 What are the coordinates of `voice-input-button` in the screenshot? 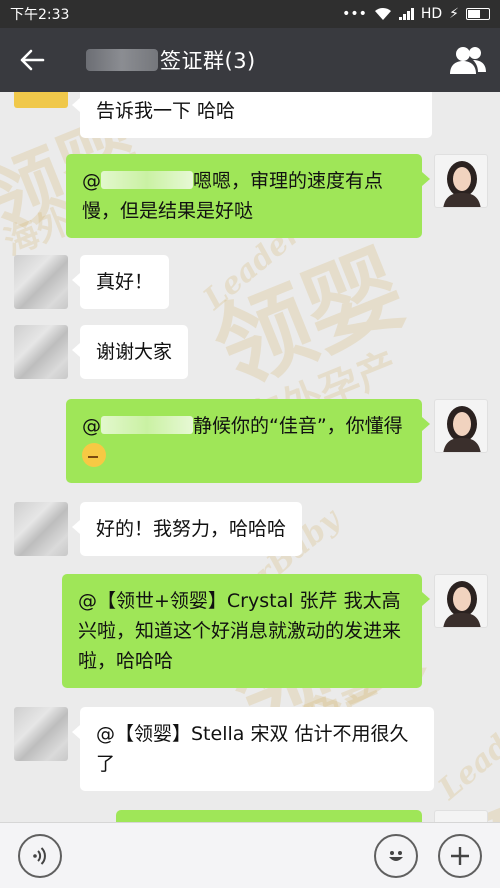 It's located at (40, 856).